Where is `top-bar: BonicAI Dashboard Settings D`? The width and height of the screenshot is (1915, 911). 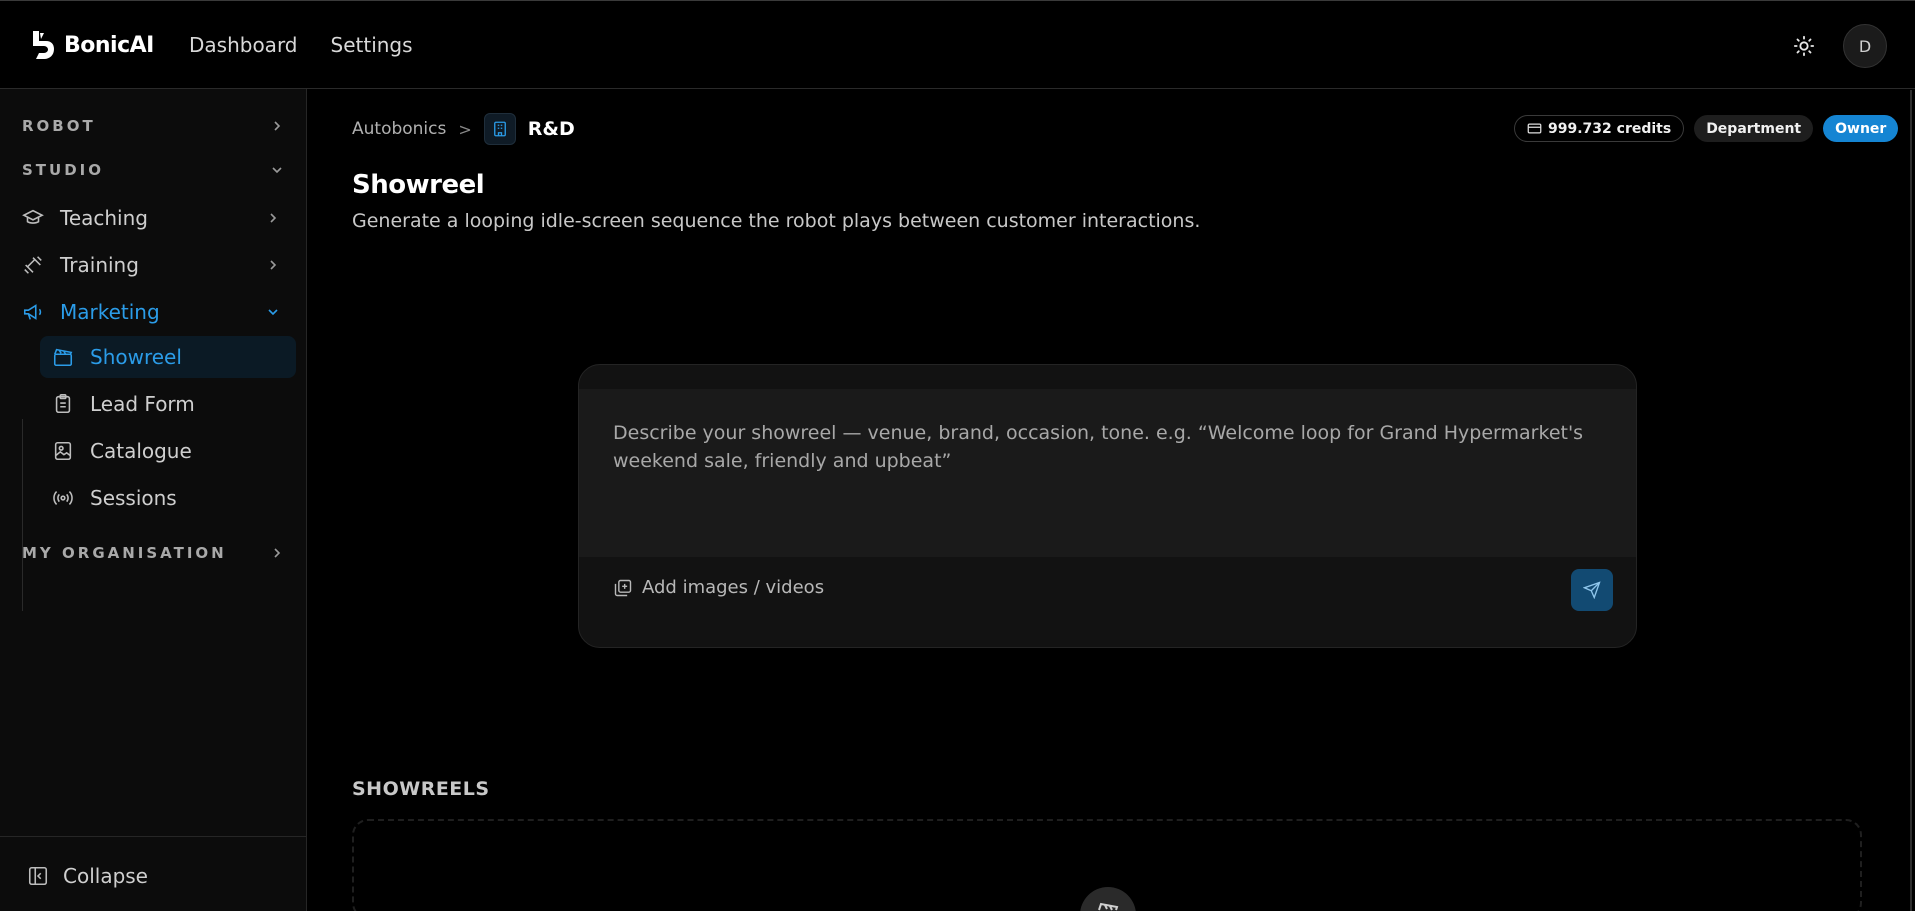 top-bar: BonicAI Dashboard Settings D is located at coordinates (957, 44).